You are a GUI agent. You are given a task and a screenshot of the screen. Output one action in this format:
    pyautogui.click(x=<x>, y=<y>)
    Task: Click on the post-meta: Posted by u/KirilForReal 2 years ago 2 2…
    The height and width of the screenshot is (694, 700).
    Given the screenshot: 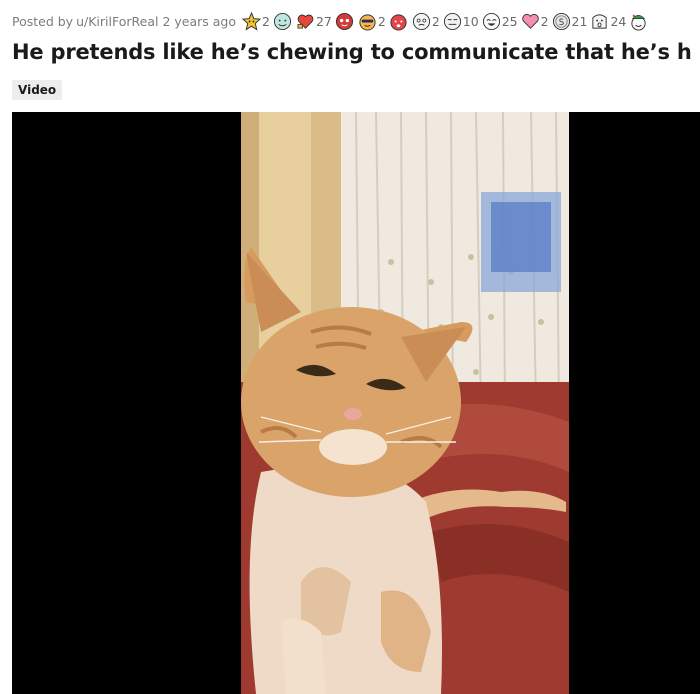 What is the action you would take?
    pyautogui.click(x=332, y=21)
    